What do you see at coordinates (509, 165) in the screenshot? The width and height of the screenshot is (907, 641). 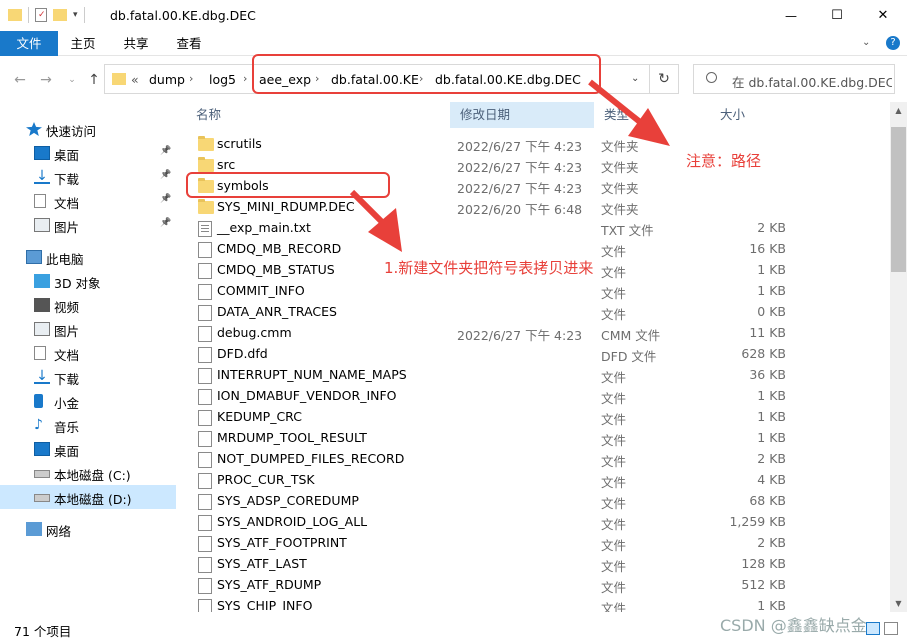 I see `annotation-arrows` at bounding box center [509, 165].